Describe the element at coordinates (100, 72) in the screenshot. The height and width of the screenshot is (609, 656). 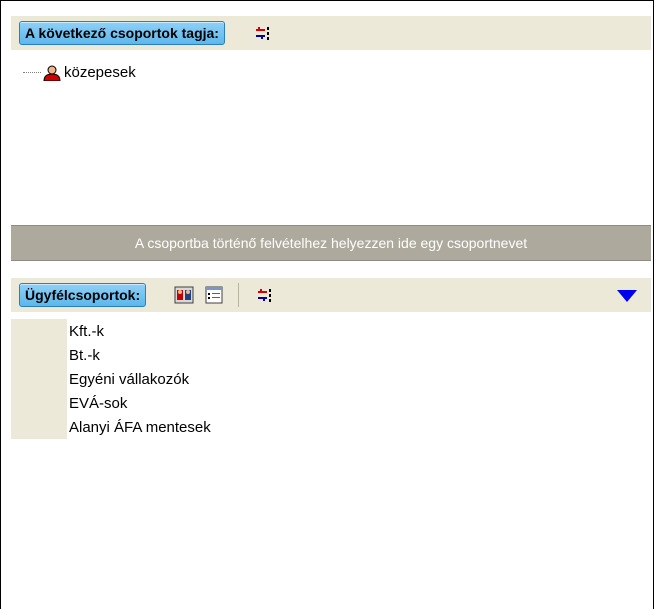
I see `member-group-label: közepesek` at that location.